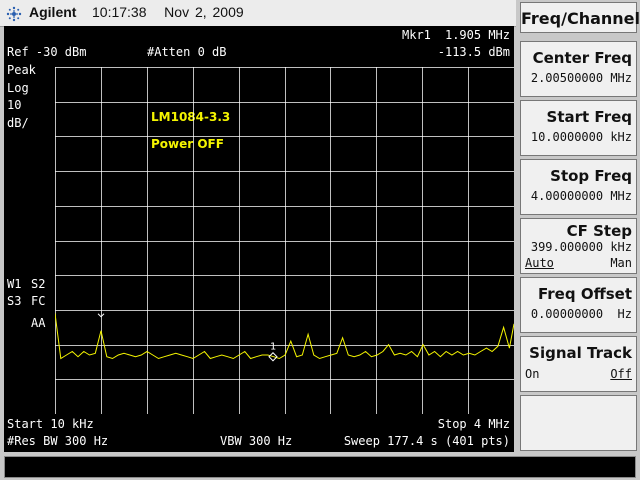 Image resolution: width=640 pixels, height=480 pixels. I want to click on trace-label-s2: S2, so click(38, 284).